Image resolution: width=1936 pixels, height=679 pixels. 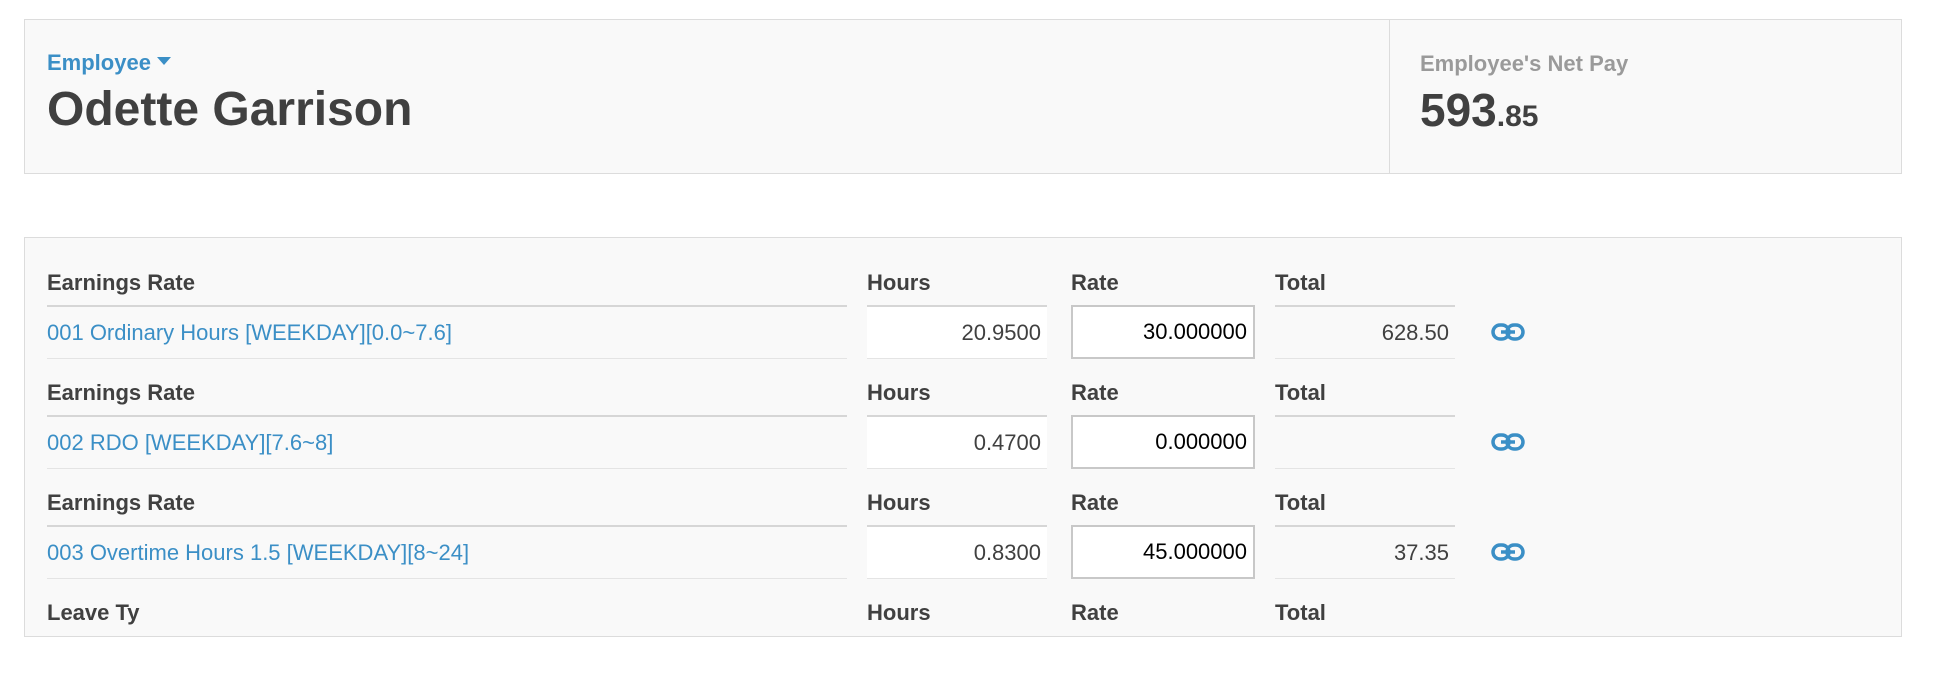 I want to click on employee-dropdown: Employee, so click(x=109, y=63).